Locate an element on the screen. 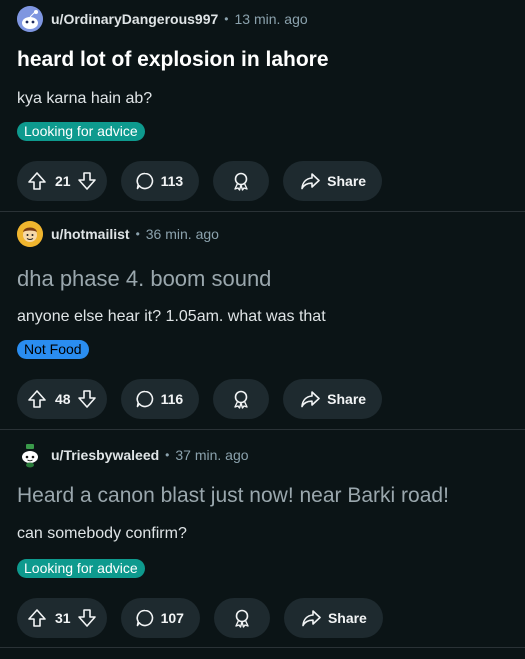 Image resolution: width=525 pixels, height=659 pixels. post-title: heard lot of explosion in lahore is located at coordinates (173, 60).